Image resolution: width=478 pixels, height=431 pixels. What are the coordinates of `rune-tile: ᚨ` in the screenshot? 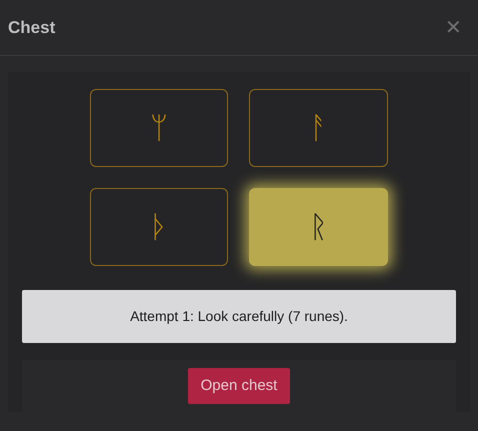 It's located at (318, 128).